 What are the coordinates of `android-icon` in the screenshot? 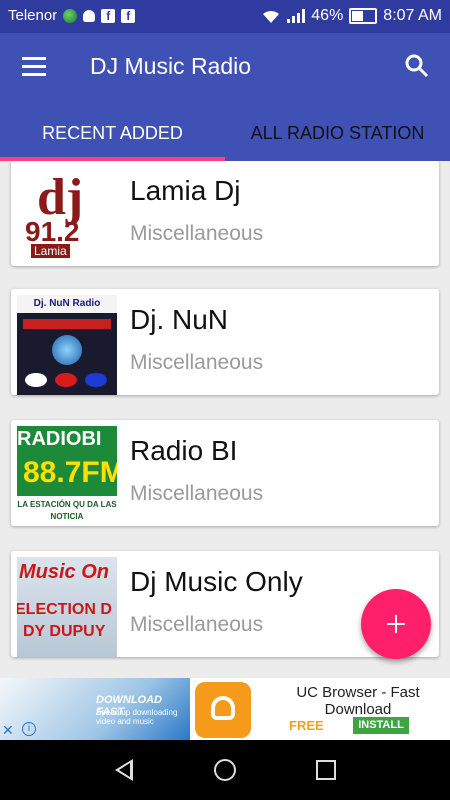 It's located at (89, 15).